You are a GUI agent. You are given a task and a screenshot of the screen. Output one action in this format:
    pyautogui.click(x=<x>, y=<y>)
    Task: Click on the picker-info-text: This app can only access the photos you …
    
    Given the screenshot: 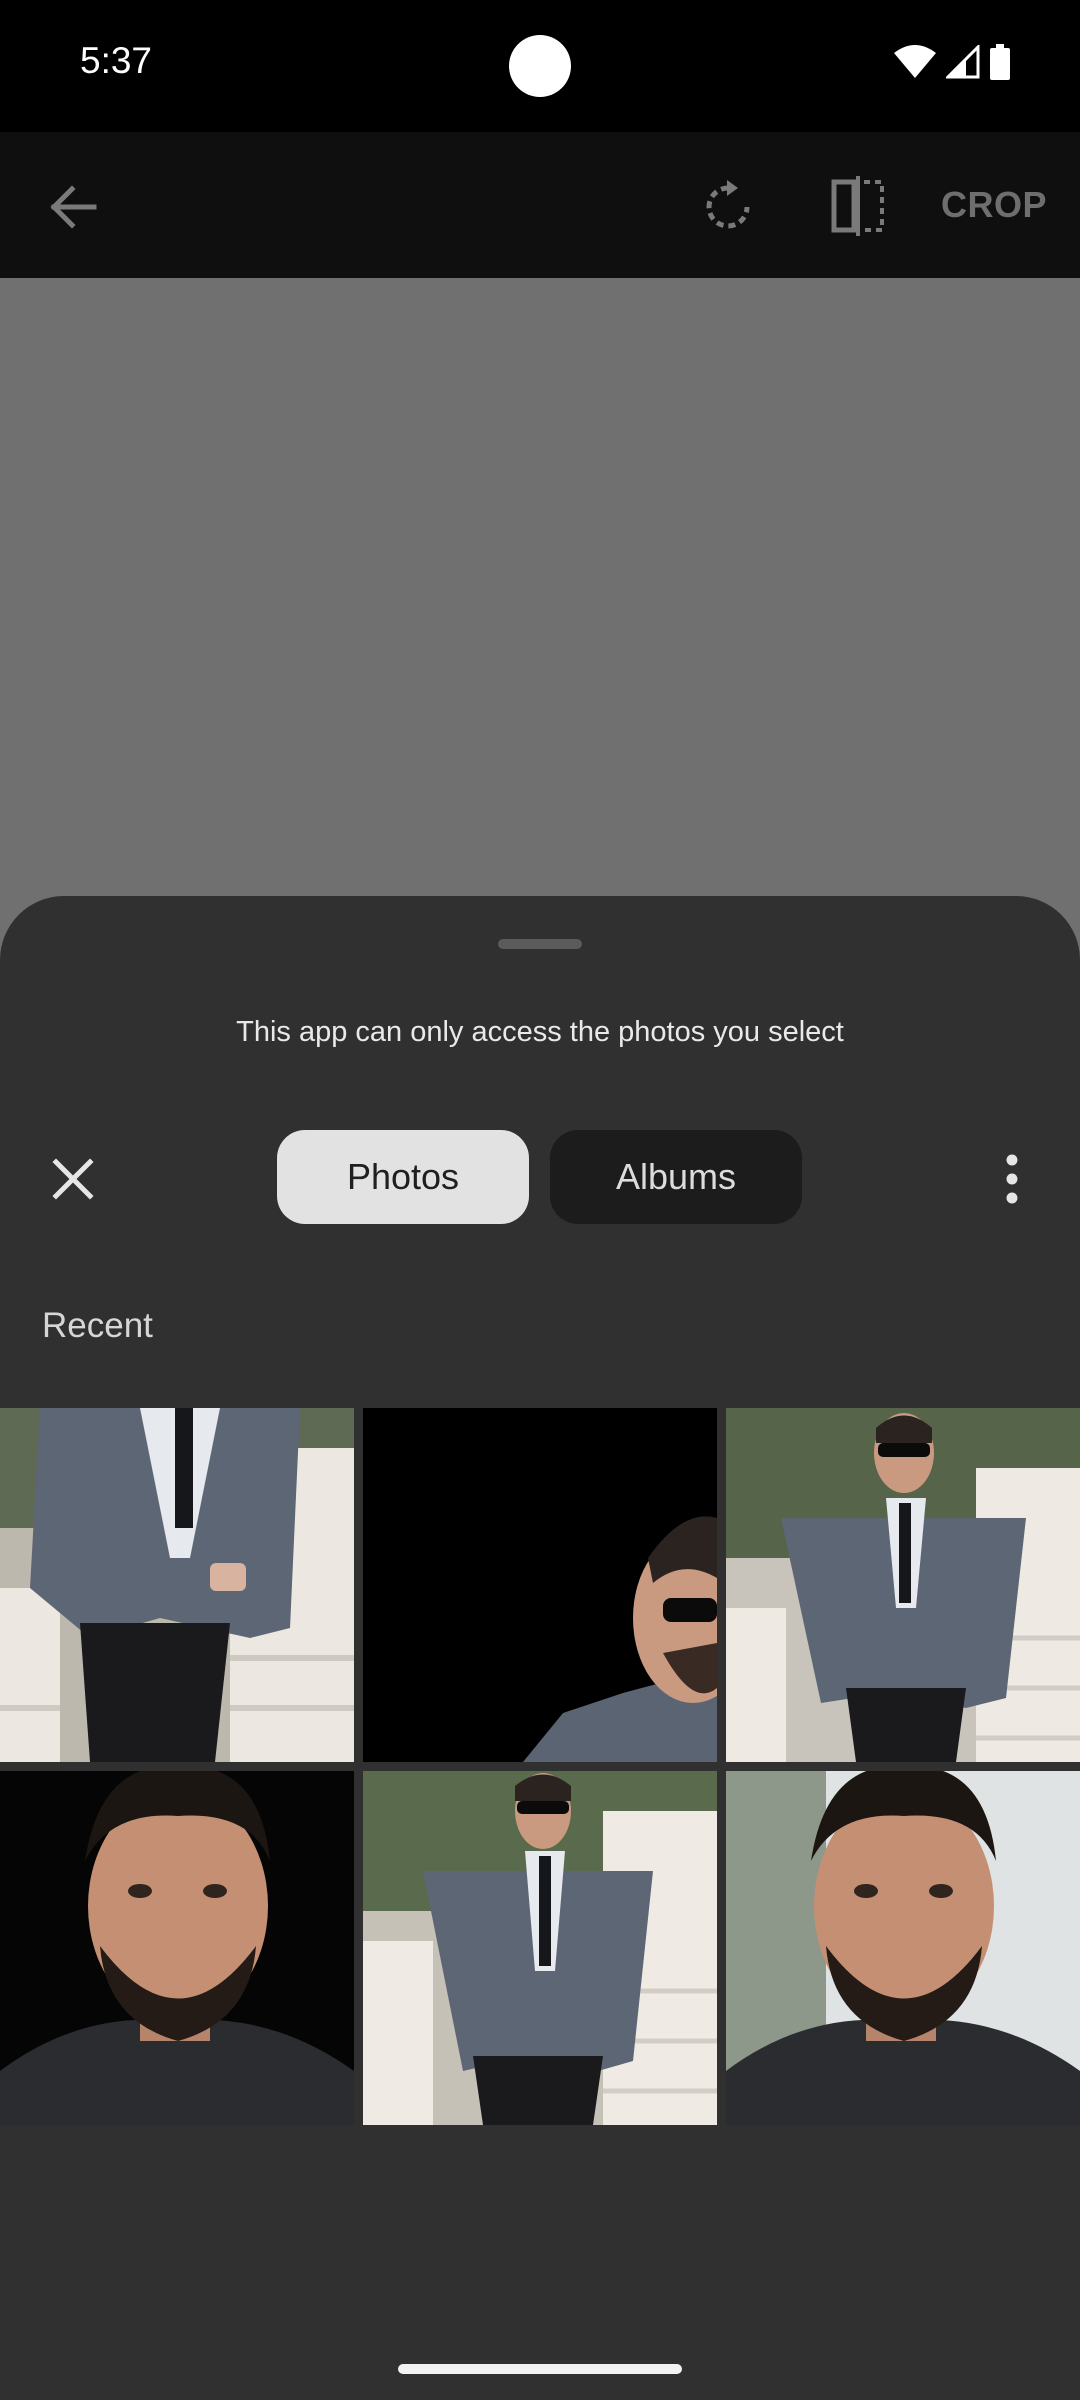 What is the action you would take?
    pyautogui.click(x=540, y=1032)
    